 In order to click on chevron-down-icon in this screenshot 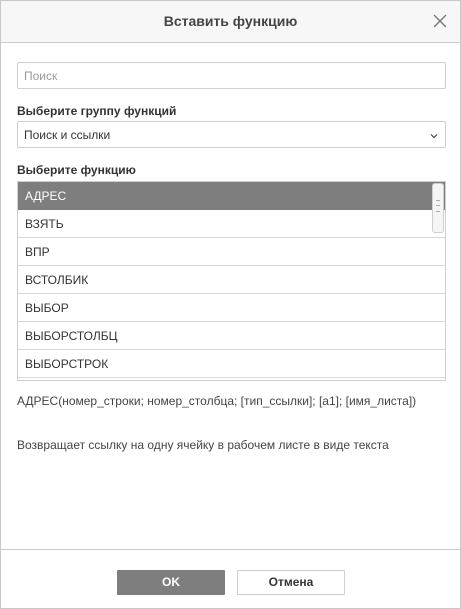, I will do `click(434, 135)`.